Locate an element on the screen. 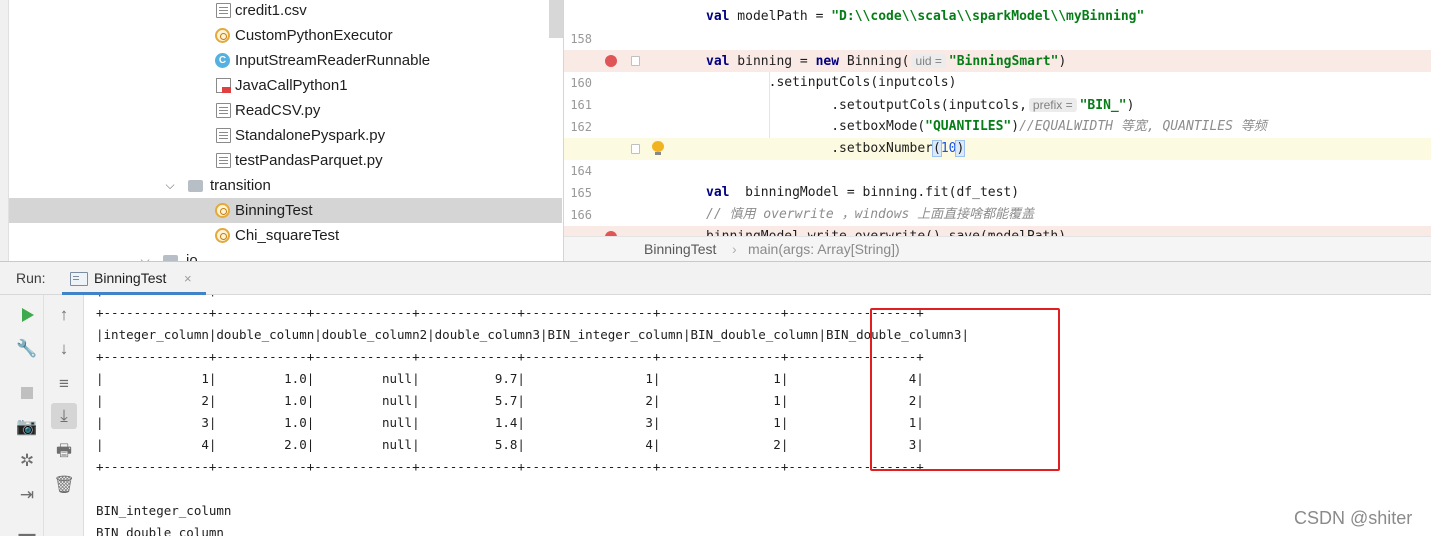 The height and width of the screenshot is (536, 1431). console-line: | 1| 1.0| null| 9.7| 1| 1| 4| is located at coordinates (510, 378).